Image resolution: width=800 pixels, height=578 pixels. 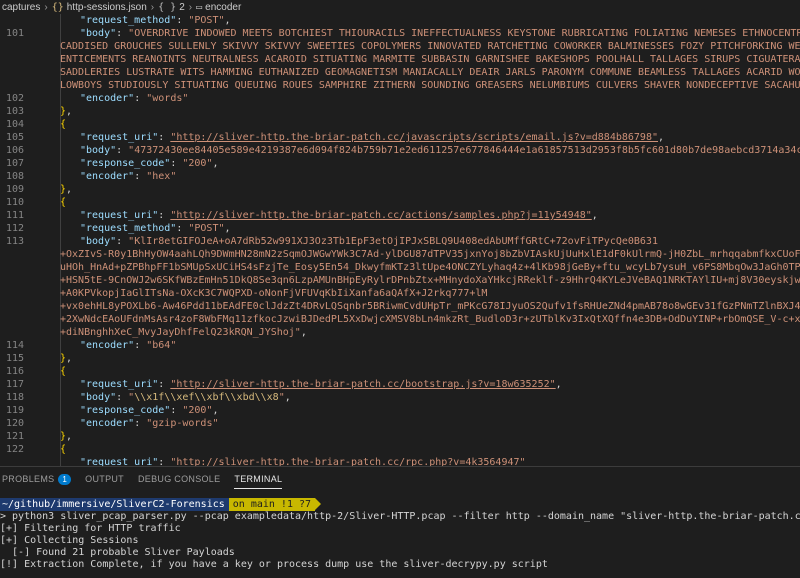 What do you see at coordinates (400, 163) in the screenshot?
I see `code-line: 107 "response_code": "200",` at bounding box center [400, 163].